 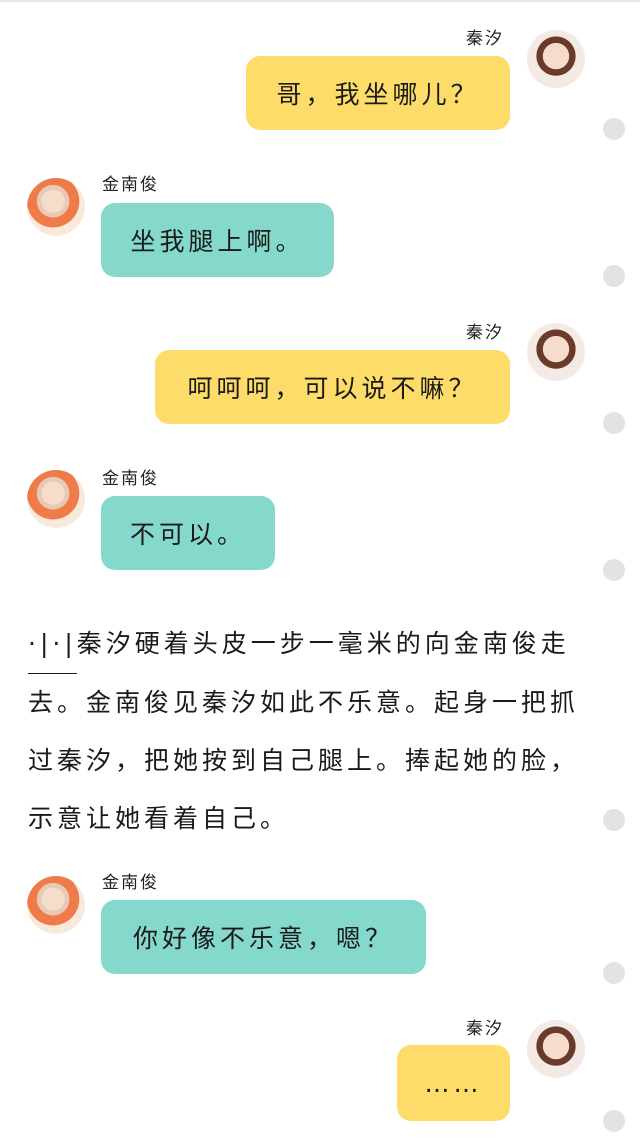 I want to click on message-bubble: 坐我腿上啊。, so click(x=217, y=240).